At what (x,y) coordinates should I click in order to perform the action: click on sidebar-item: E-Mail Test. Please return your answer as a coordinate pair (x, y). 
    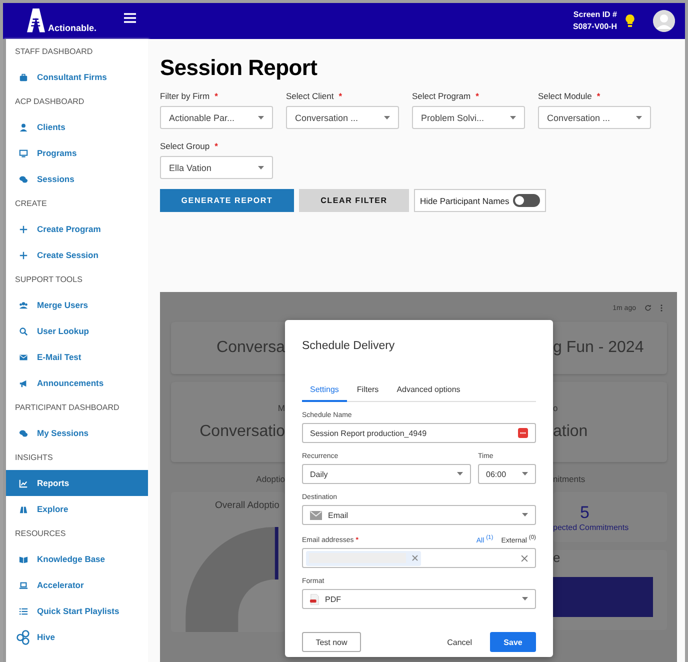
    Looking at the image, I should click on (77, 357).